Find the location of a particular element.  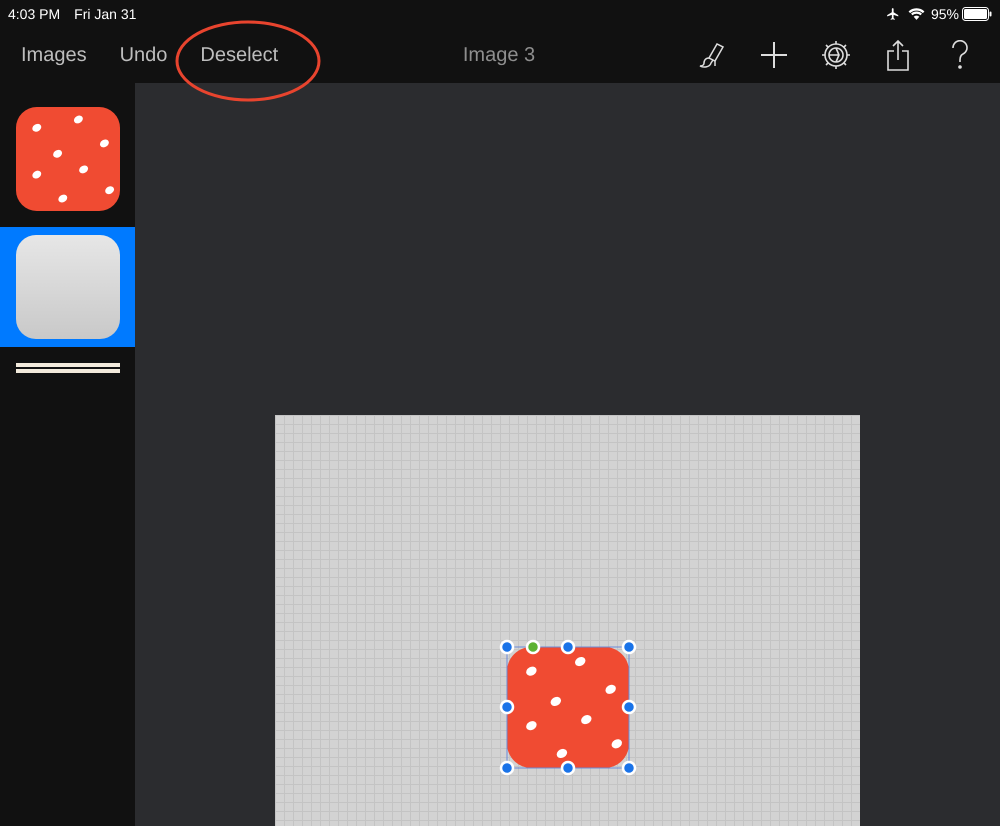

status-time: 4:03 PM is located at coordinates (34, 14).